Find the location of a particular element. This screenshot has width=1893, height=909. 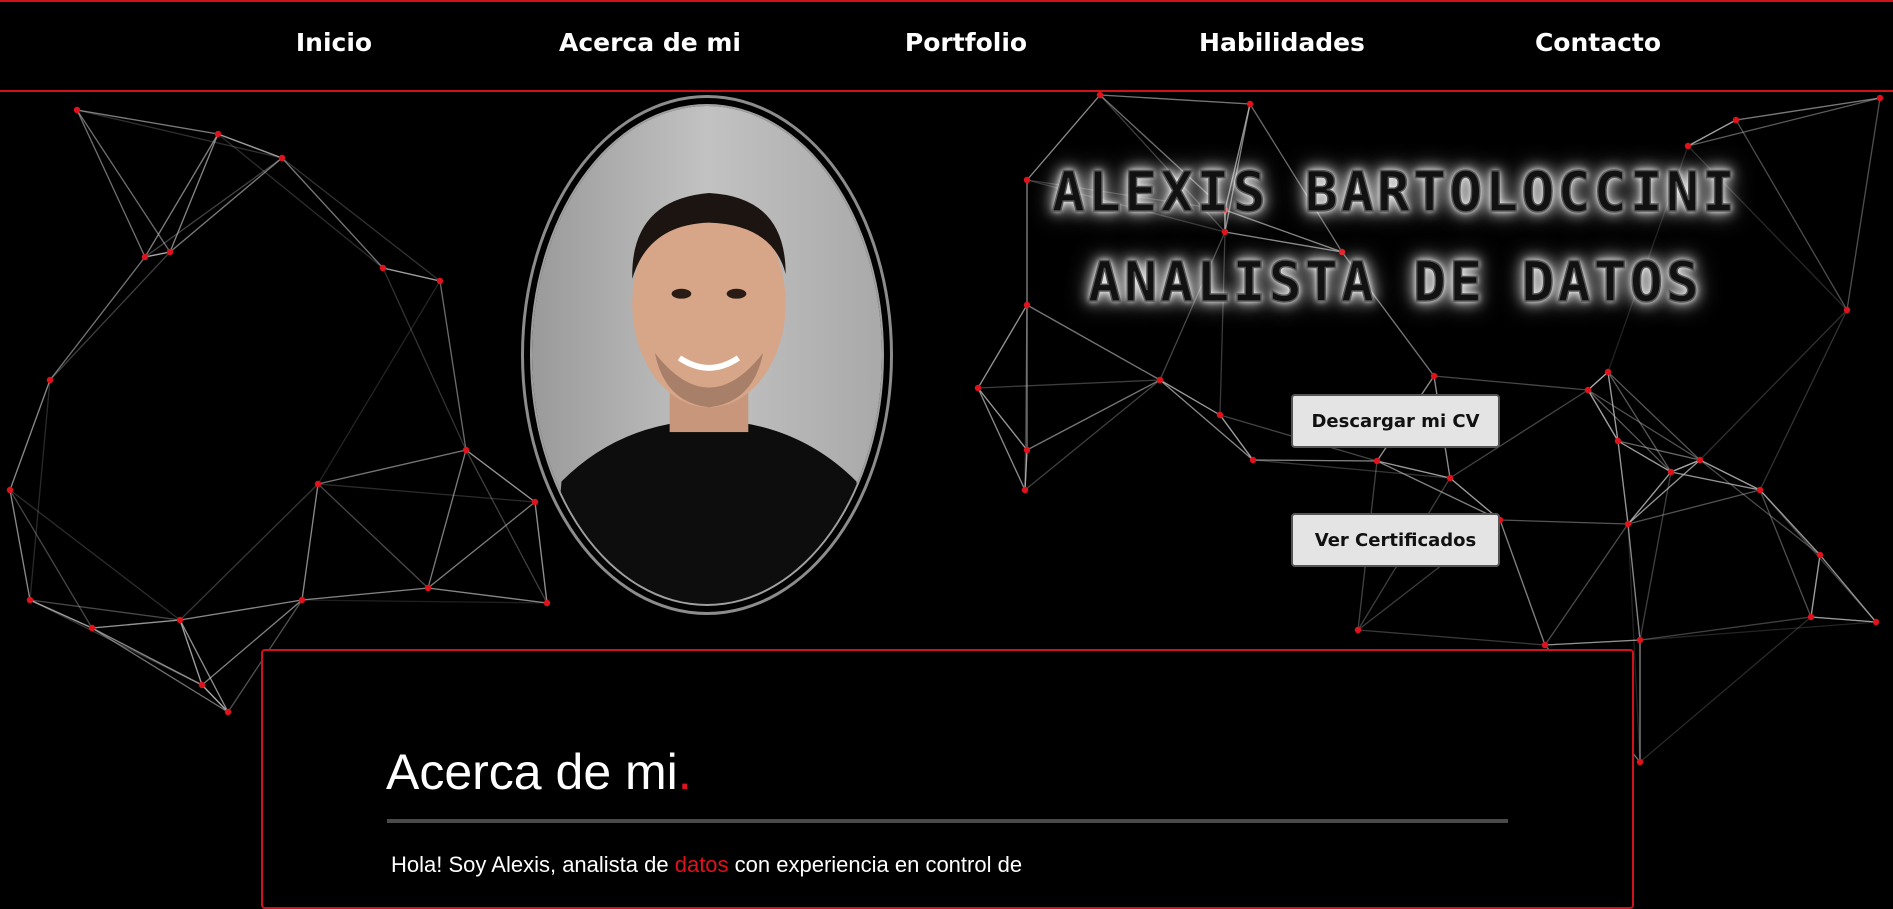

nav-habilidades: Habilidades is located at coordinates (1282, 42).